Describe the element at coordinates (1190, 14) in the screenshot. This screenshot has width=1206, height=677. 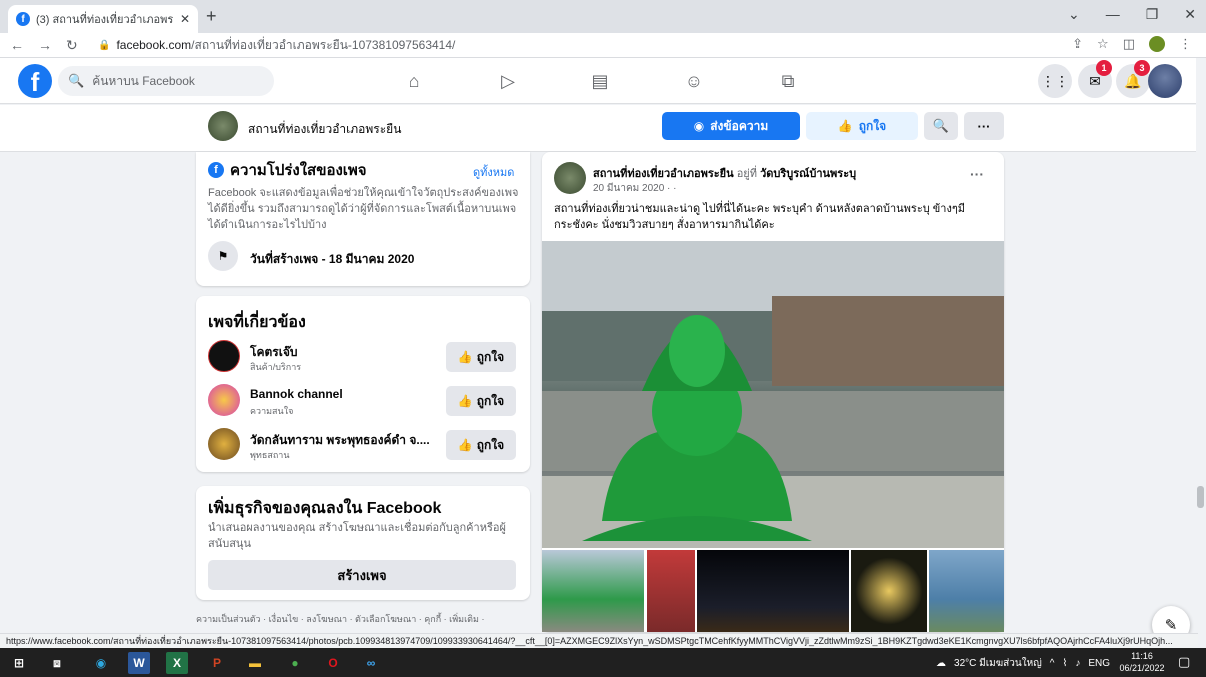
I see `close-window-icon: ✕` at that location.